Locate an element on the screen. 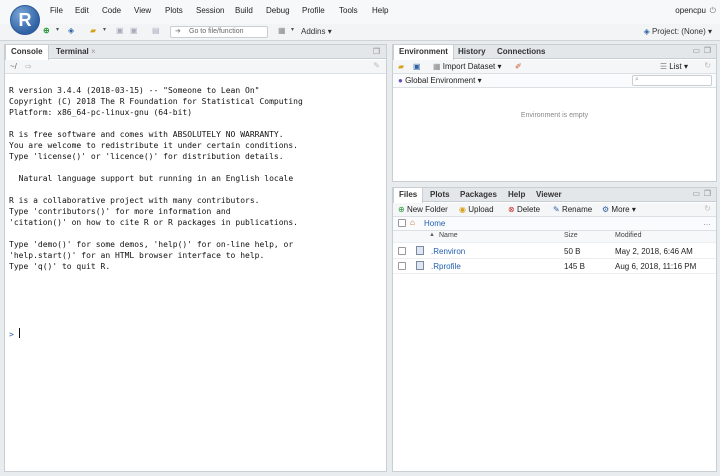  file-name: .Renviron is located at coordinates (448, 251).